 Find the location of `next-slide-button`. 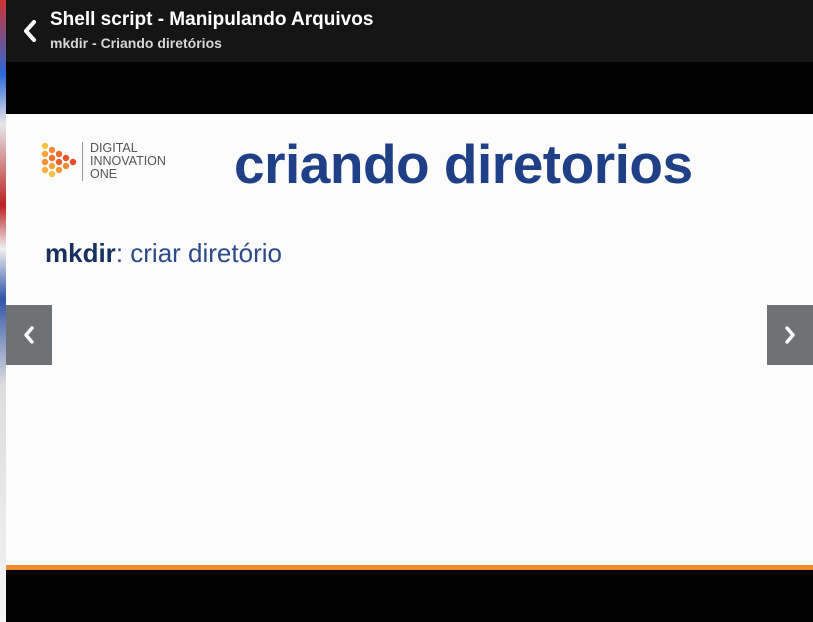

next-slide-button is located at coordinates (790, 335).